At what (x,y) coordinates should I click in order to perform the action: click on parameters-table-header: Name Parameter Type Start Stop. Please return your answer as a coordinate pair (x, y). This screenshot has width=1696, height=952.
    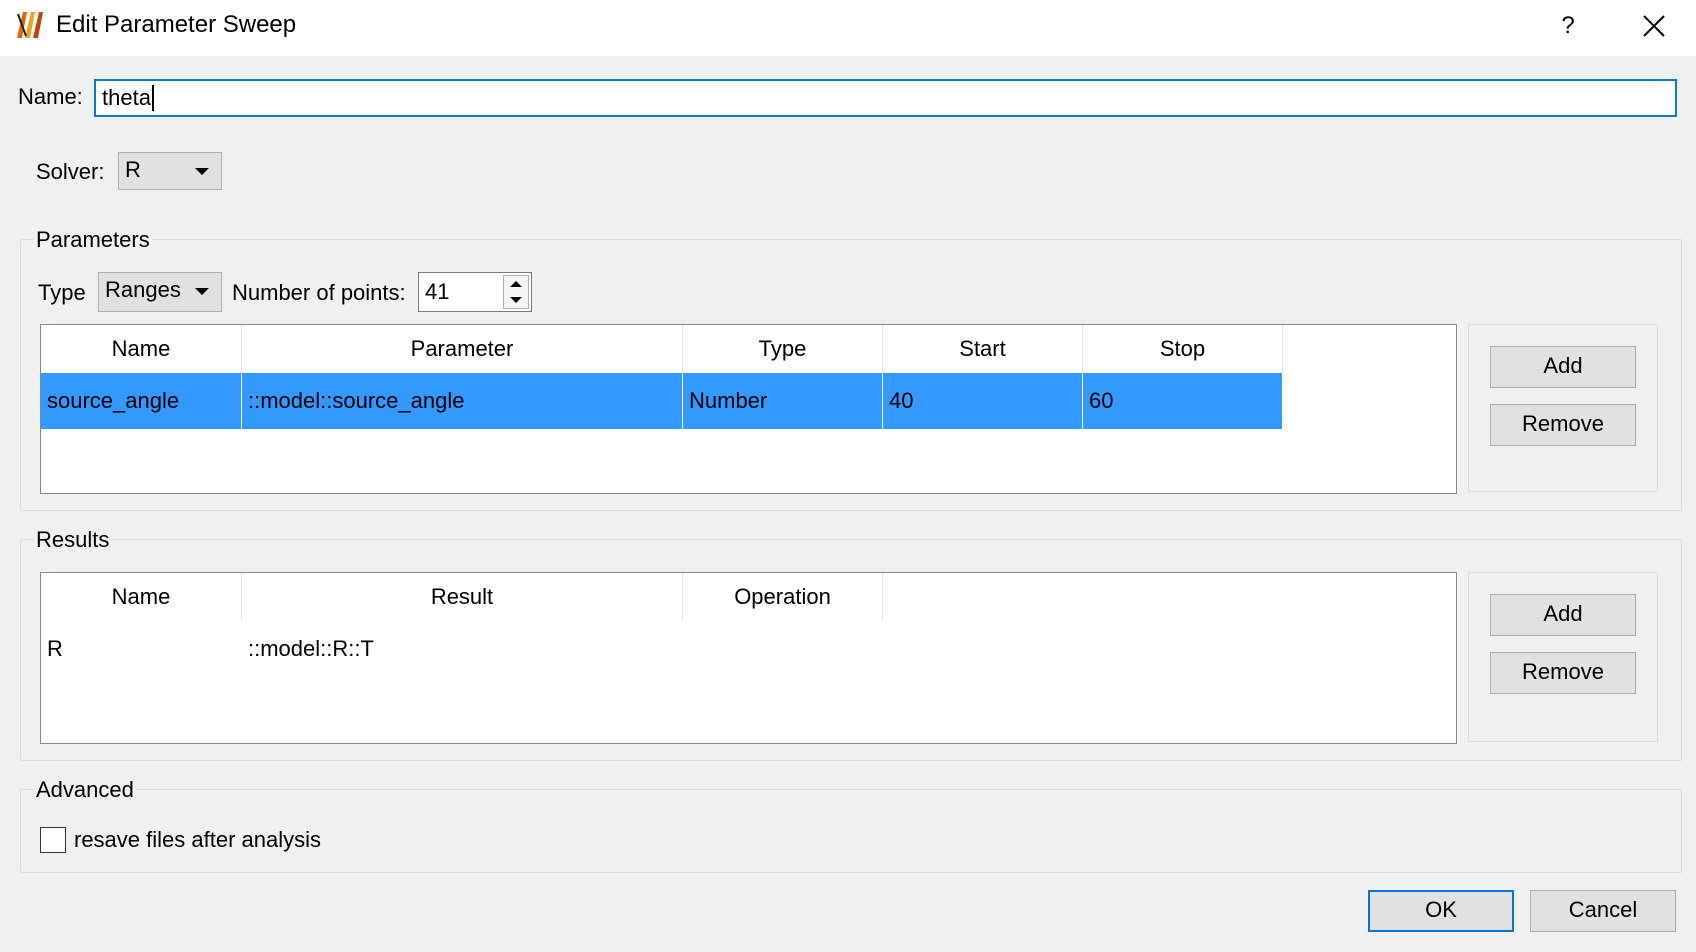
    Looking at the image, I should click on (662, 349).